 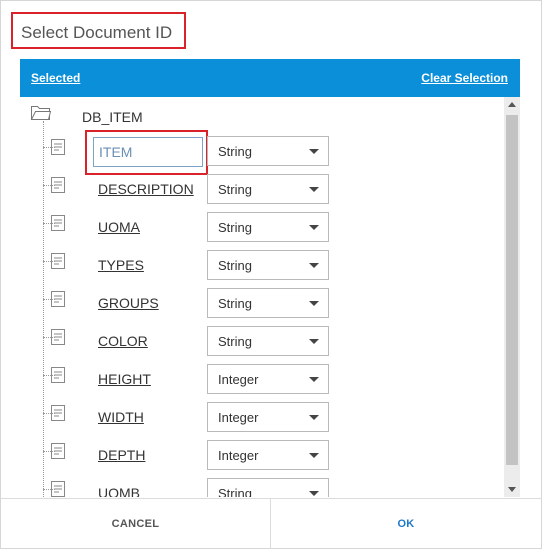 What do you see at coordinates (128, 303) in the screenshot?
I see `field-name-link: GROUPS` at bounding box center [128, 303].